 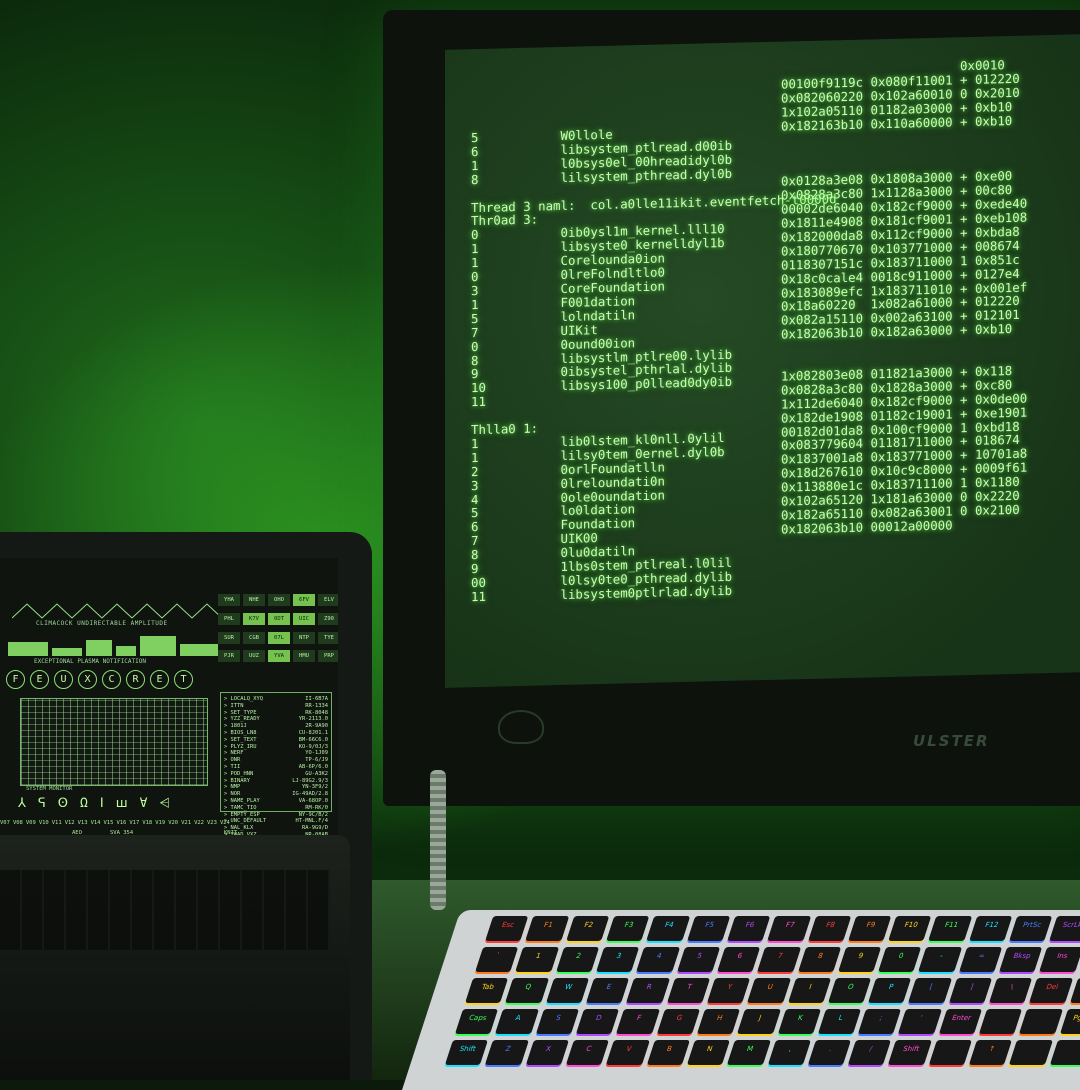 I want to click on grid-cell: CGB, so click(x=254, y=638).